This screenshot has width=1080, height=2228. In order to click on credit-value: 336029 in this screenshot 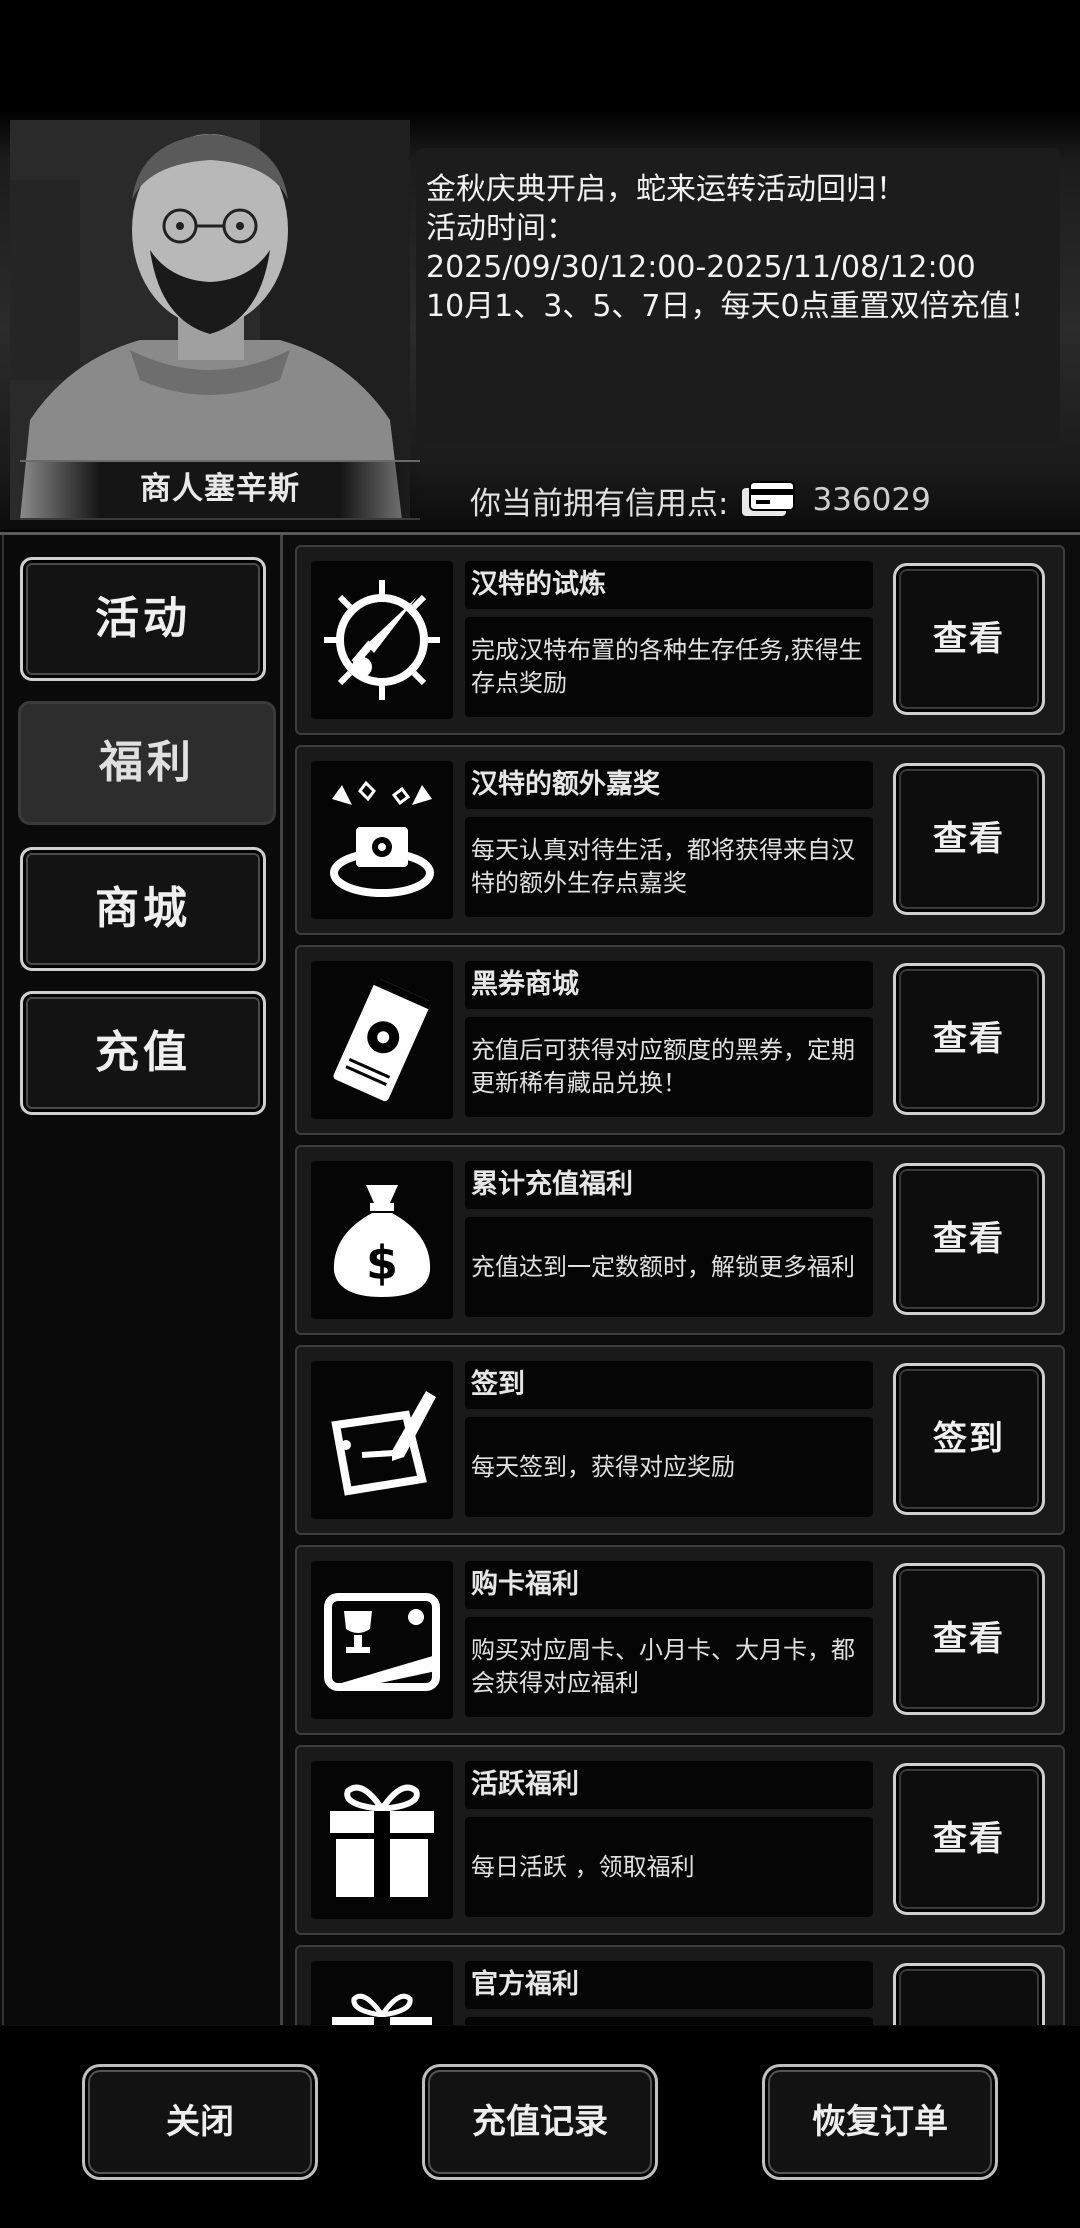, I will do `click(871, 500)`.